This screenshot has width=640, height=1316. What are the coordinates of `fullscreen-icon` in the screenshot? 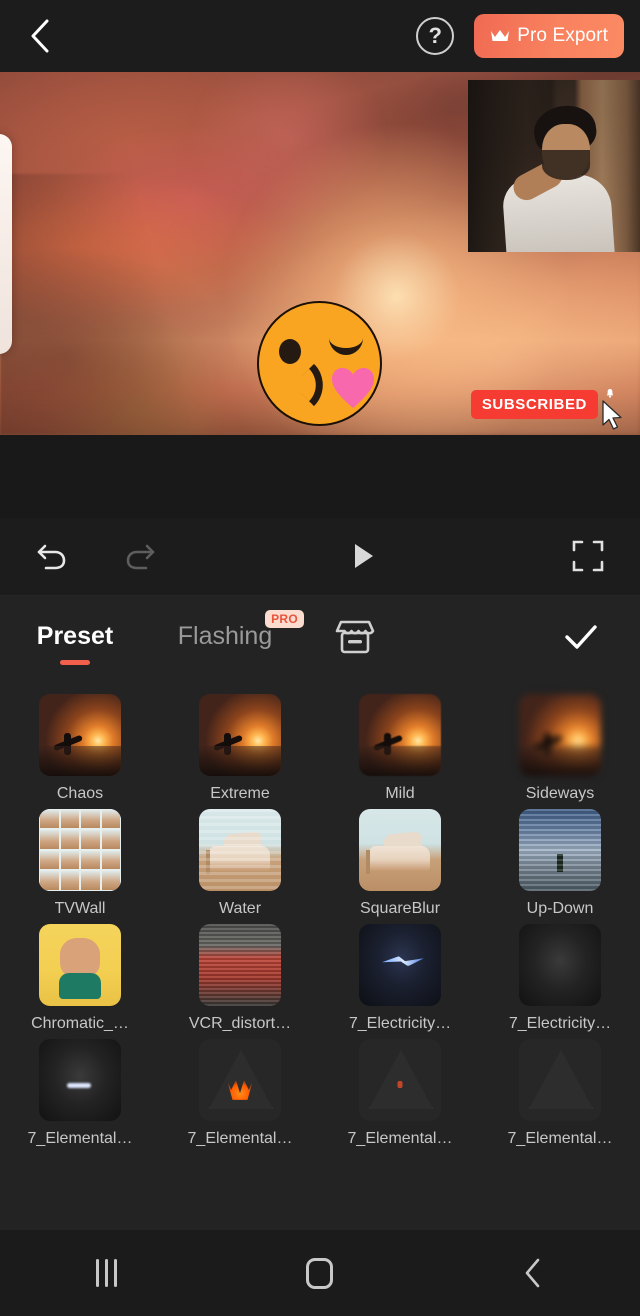 It's located at (588, 556).